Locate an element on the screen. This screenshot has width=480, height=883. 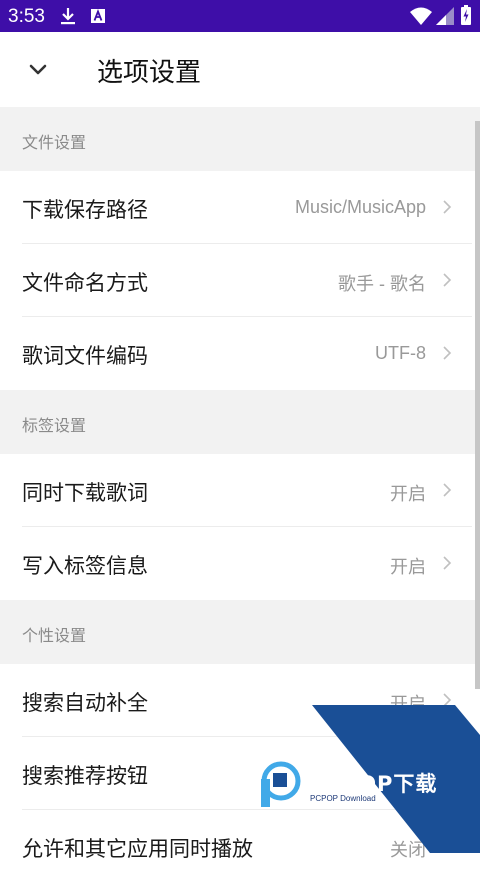
setting-row-lyrics-encoding: 歌词文件编码 UTF-8 is located at coordinates (240, 353).